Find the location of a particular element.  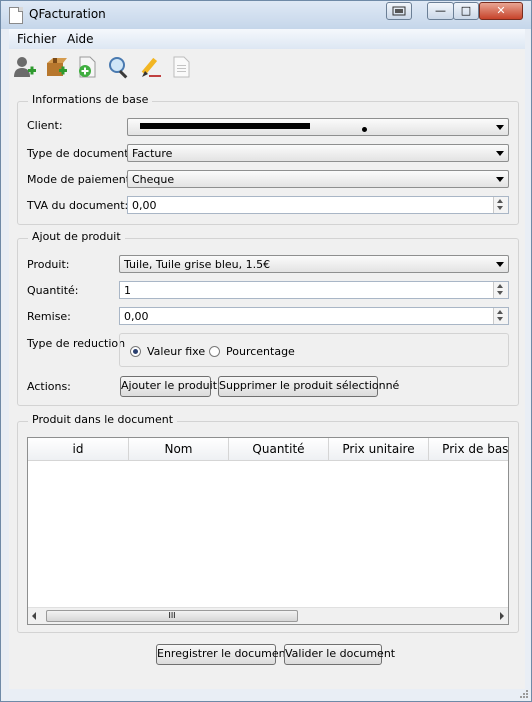

menu-aide: Aide is located at coordinates (80, 39).